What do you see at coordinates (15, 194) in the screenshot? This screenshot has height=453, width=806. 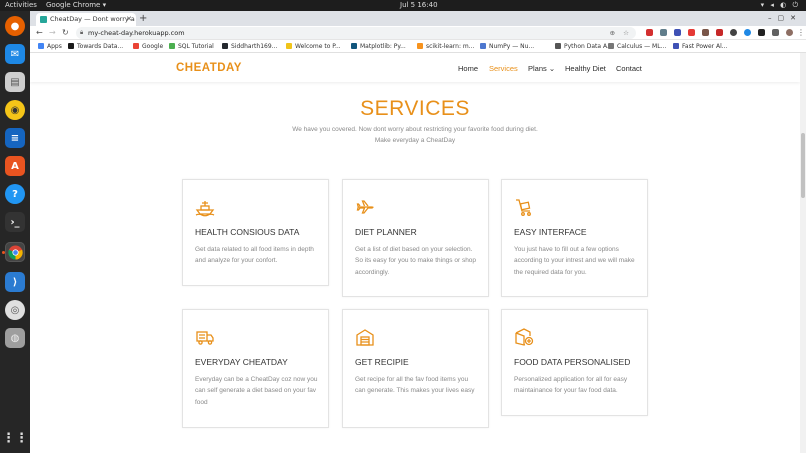 I see `help-icon: ?` at bounding box center [15, 194].